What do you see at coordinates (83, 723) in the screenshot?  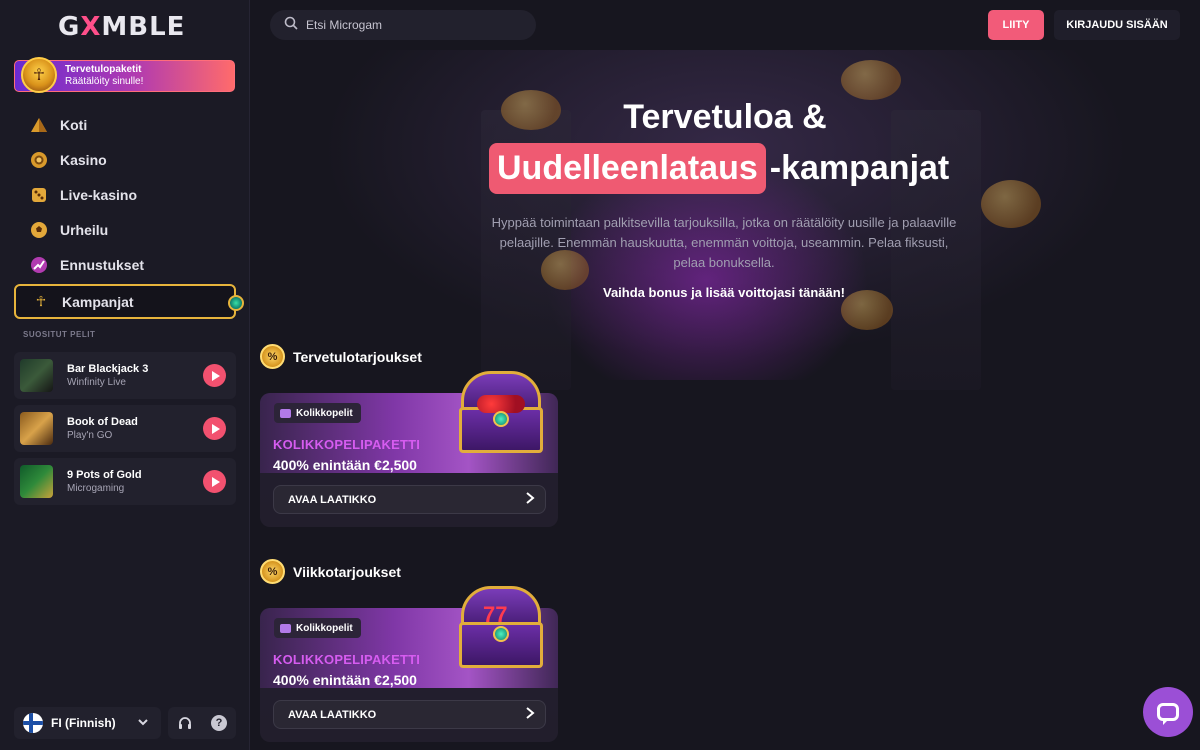 I see `language-label: FI (Finnish)` at bounding box center [83, 723].